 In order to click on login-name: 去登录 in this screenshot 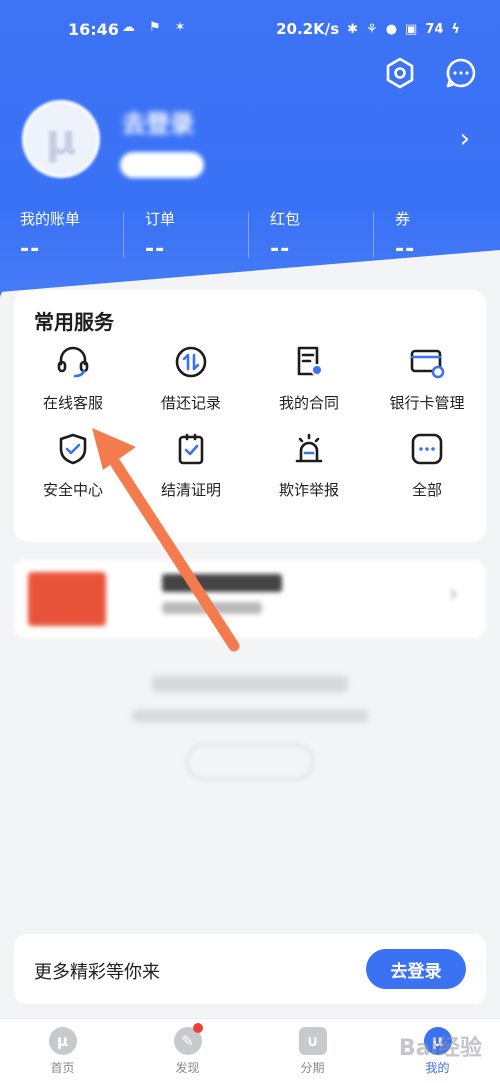, I will do `click(158, 121)`.